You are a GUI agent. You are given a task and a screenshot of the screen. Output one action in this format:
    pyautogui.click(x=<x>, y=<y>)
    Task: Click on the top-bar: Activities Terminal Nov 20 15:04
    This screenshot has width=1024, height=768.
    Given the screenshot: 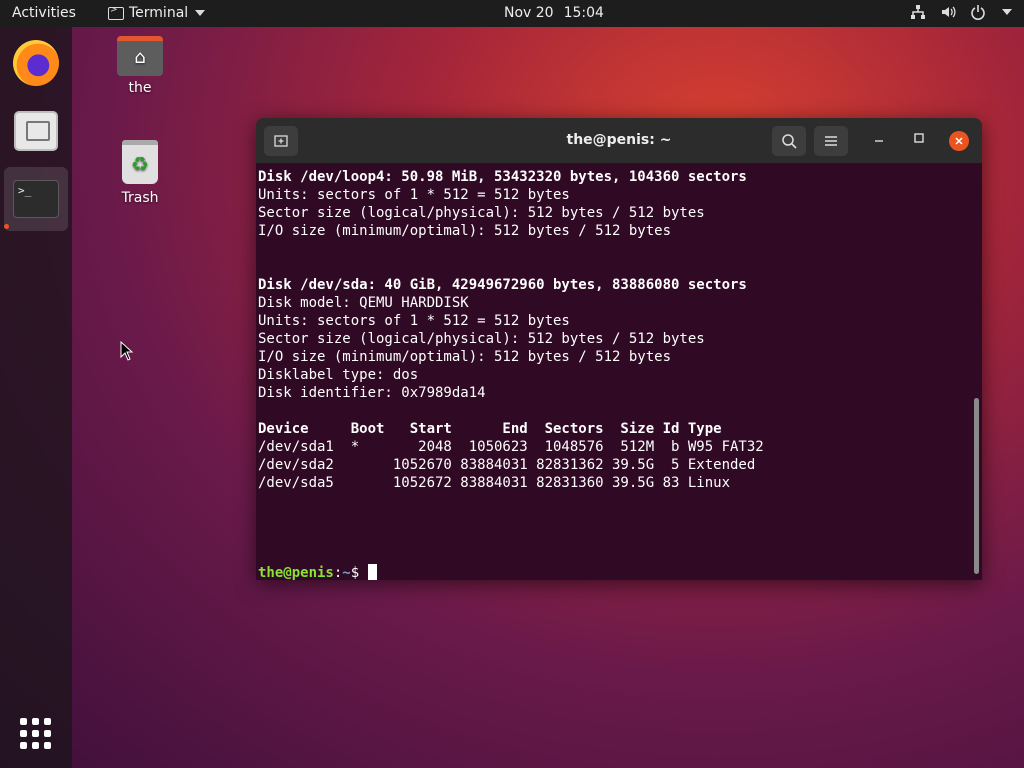 What is the action you would take?
    pyautogui.click(x=512, y=13)
    